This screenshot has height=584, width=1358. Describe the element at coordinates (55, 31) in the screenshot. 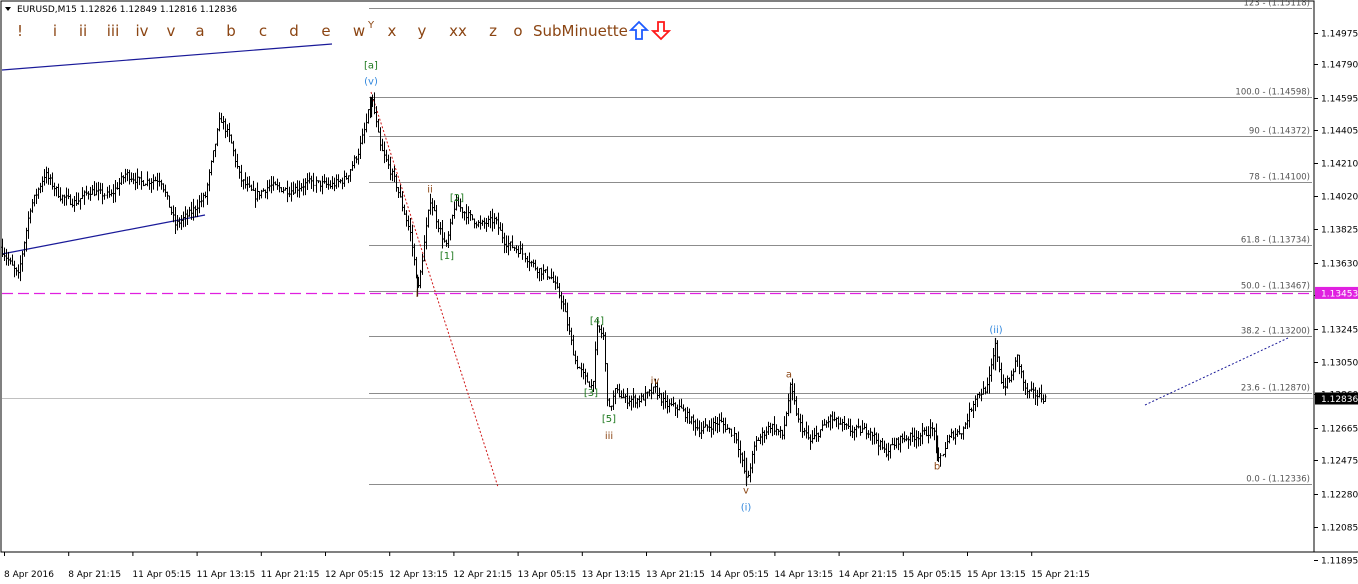

I see `wave-button-i: i` at that location.